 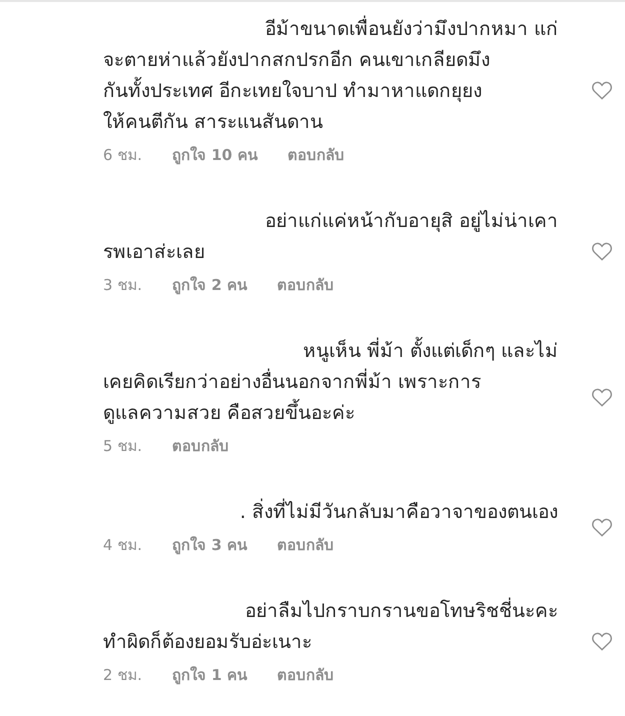 I want to click on comment-text: ทำผิดก็ต้องยอมรับอ่ะเนาะ, so click(x=208, y=642).